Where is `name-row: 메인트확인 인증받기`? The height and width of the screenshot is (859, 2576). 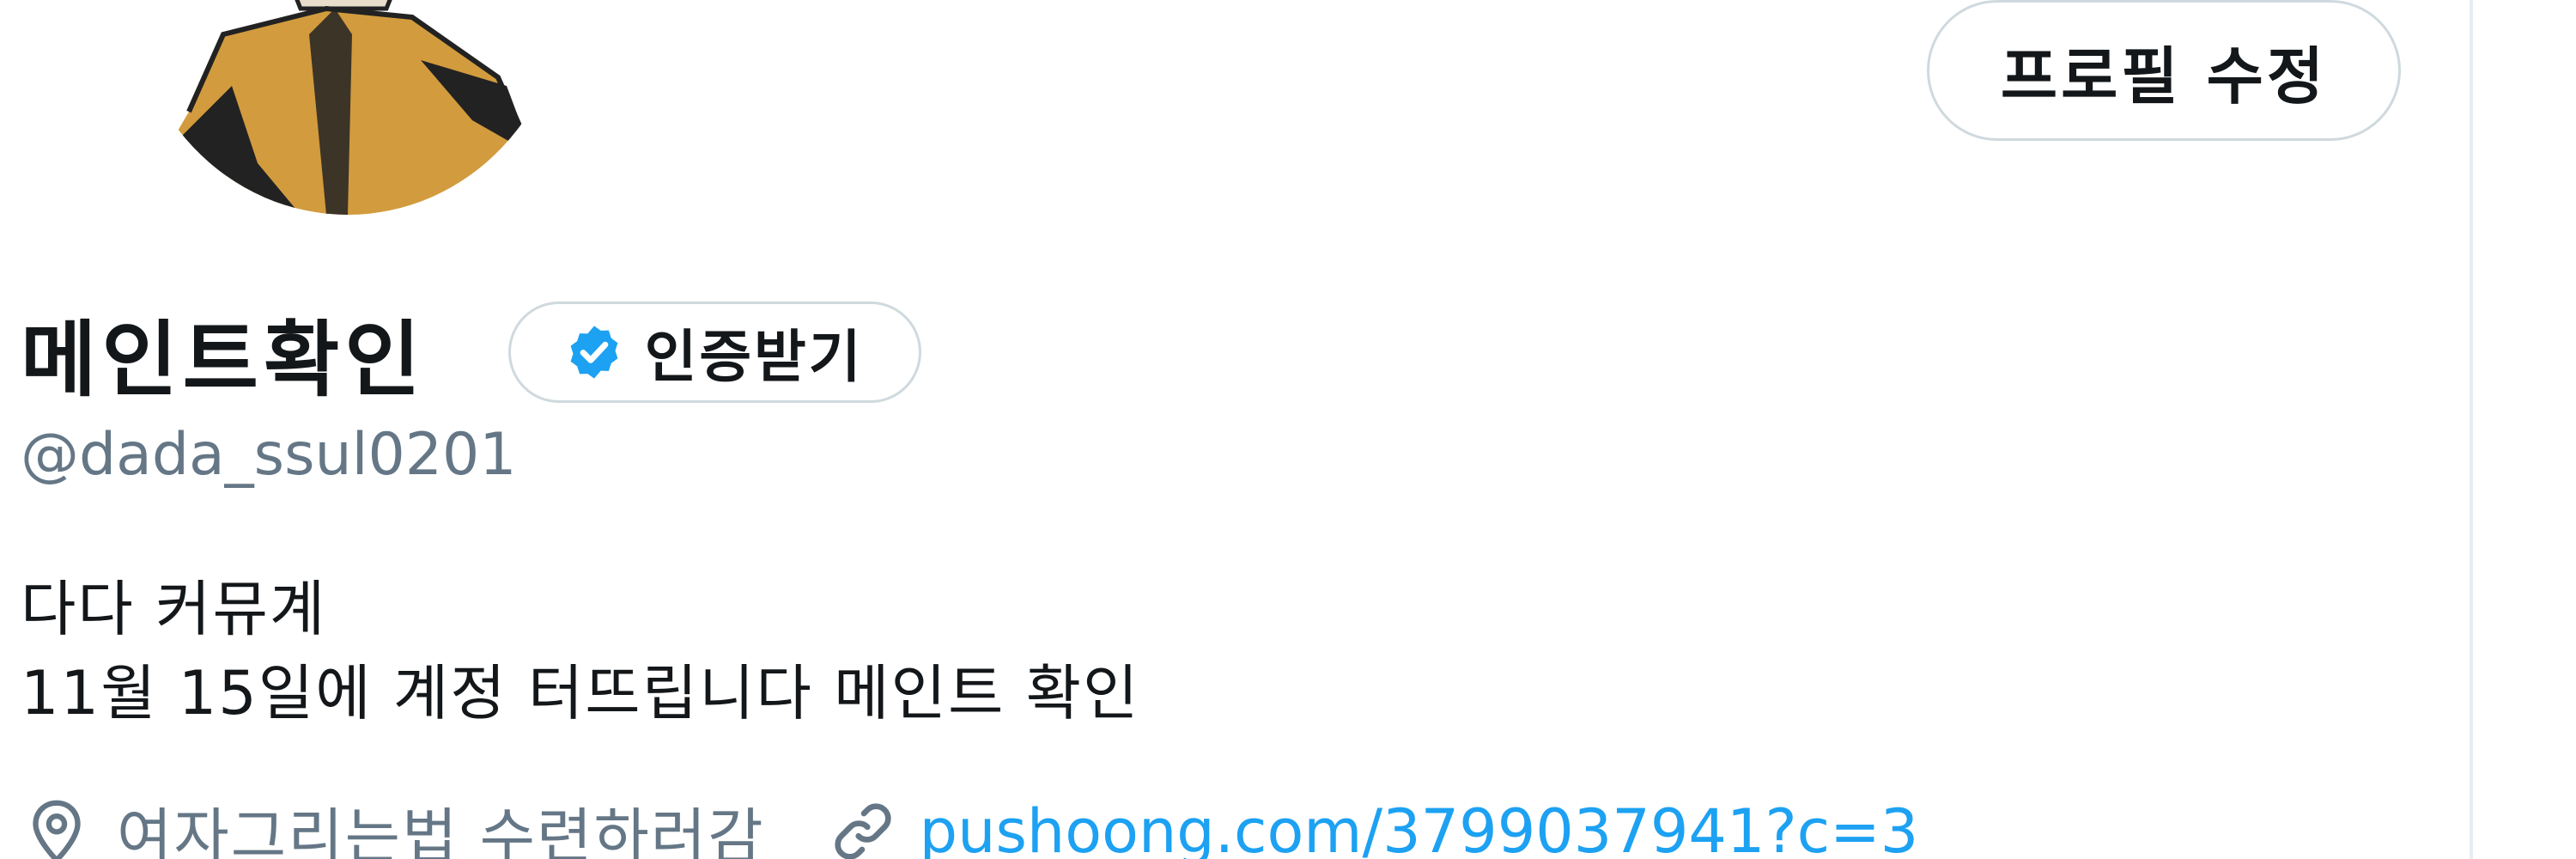 name-row: 메인트확인 인증받기 is located at coordinates (471, 352).